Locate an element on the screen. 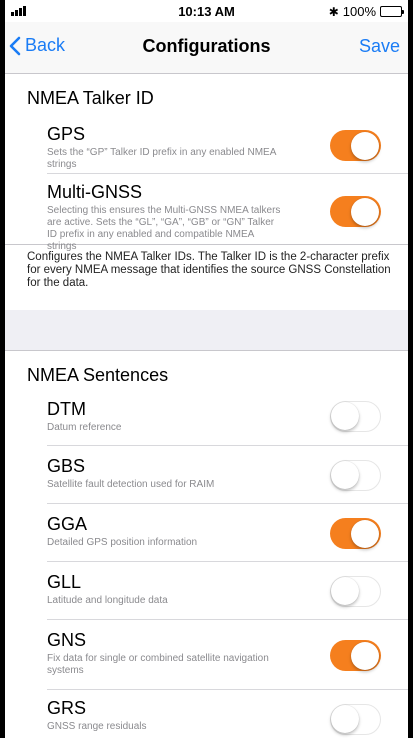 The height and width of the screenshot is (738, 413). list-item: GGA Detailed GPS position information is located at coordinates (227, 533).